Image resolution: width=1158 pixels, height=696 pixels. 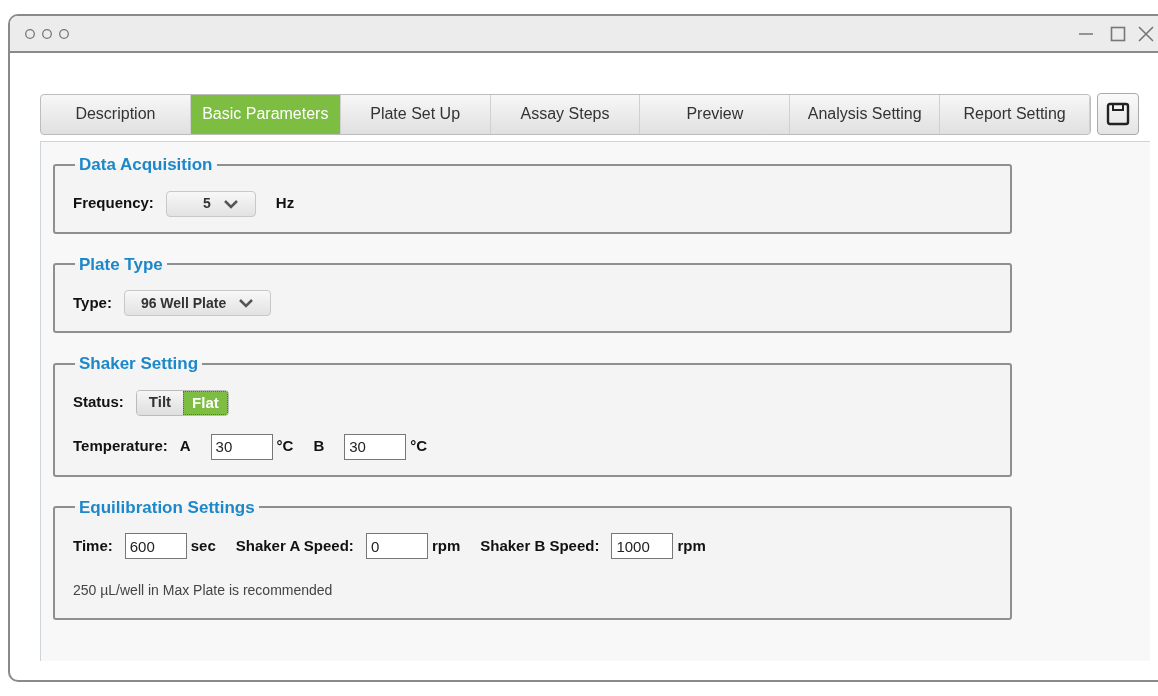 What do you see at coordinates (197, 303) in the screenshot?
I see `dropdown: 96 Well Plate` at bounding box center [197, 303].